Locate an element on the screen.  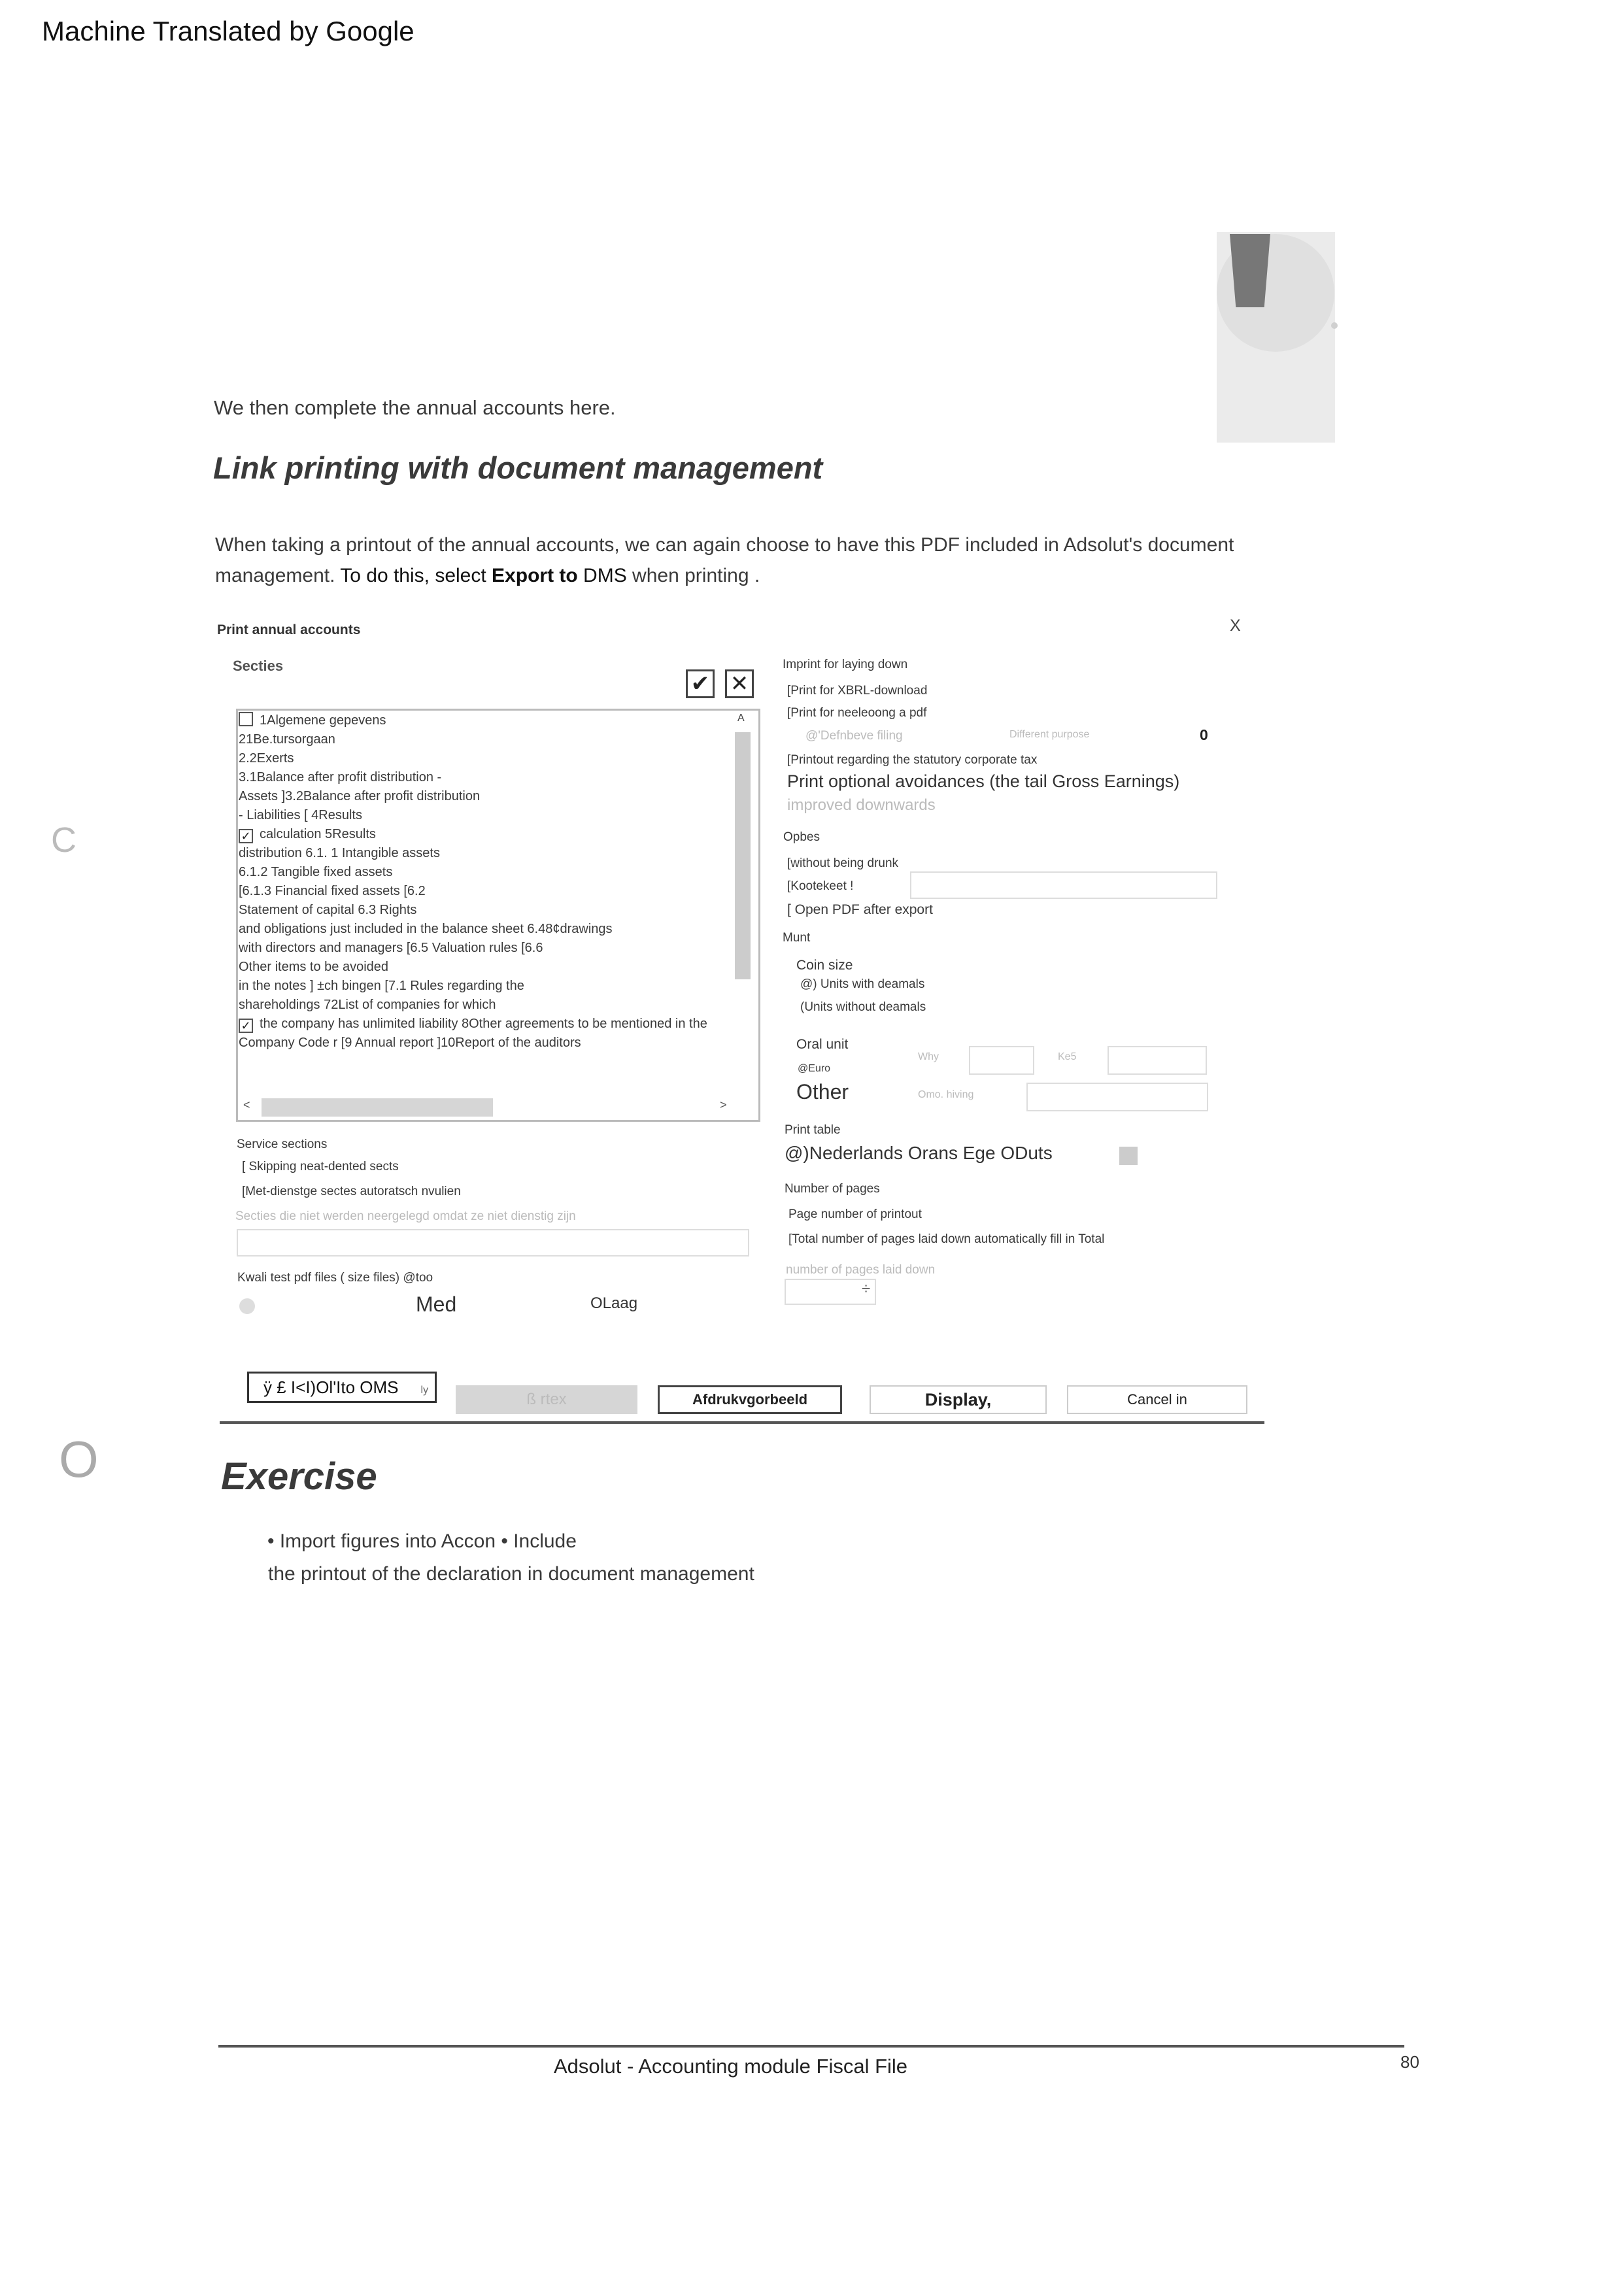
export-to-dms-suffix: ly is located at coordinates (424, 1391).